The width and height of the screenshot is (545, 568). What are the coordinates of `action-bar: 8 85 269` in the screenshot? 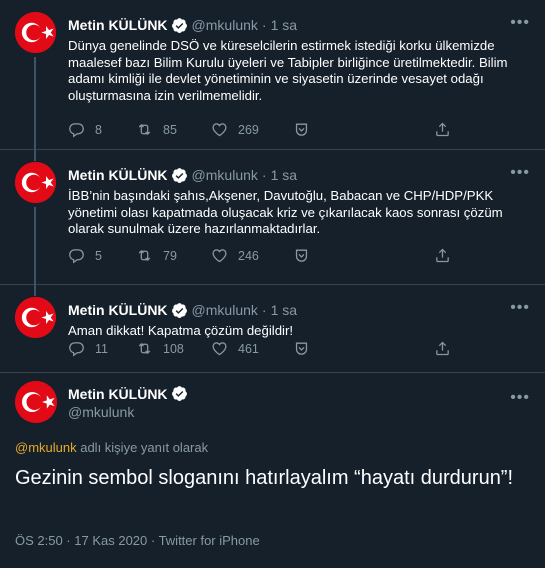 It's located at (263, 131).